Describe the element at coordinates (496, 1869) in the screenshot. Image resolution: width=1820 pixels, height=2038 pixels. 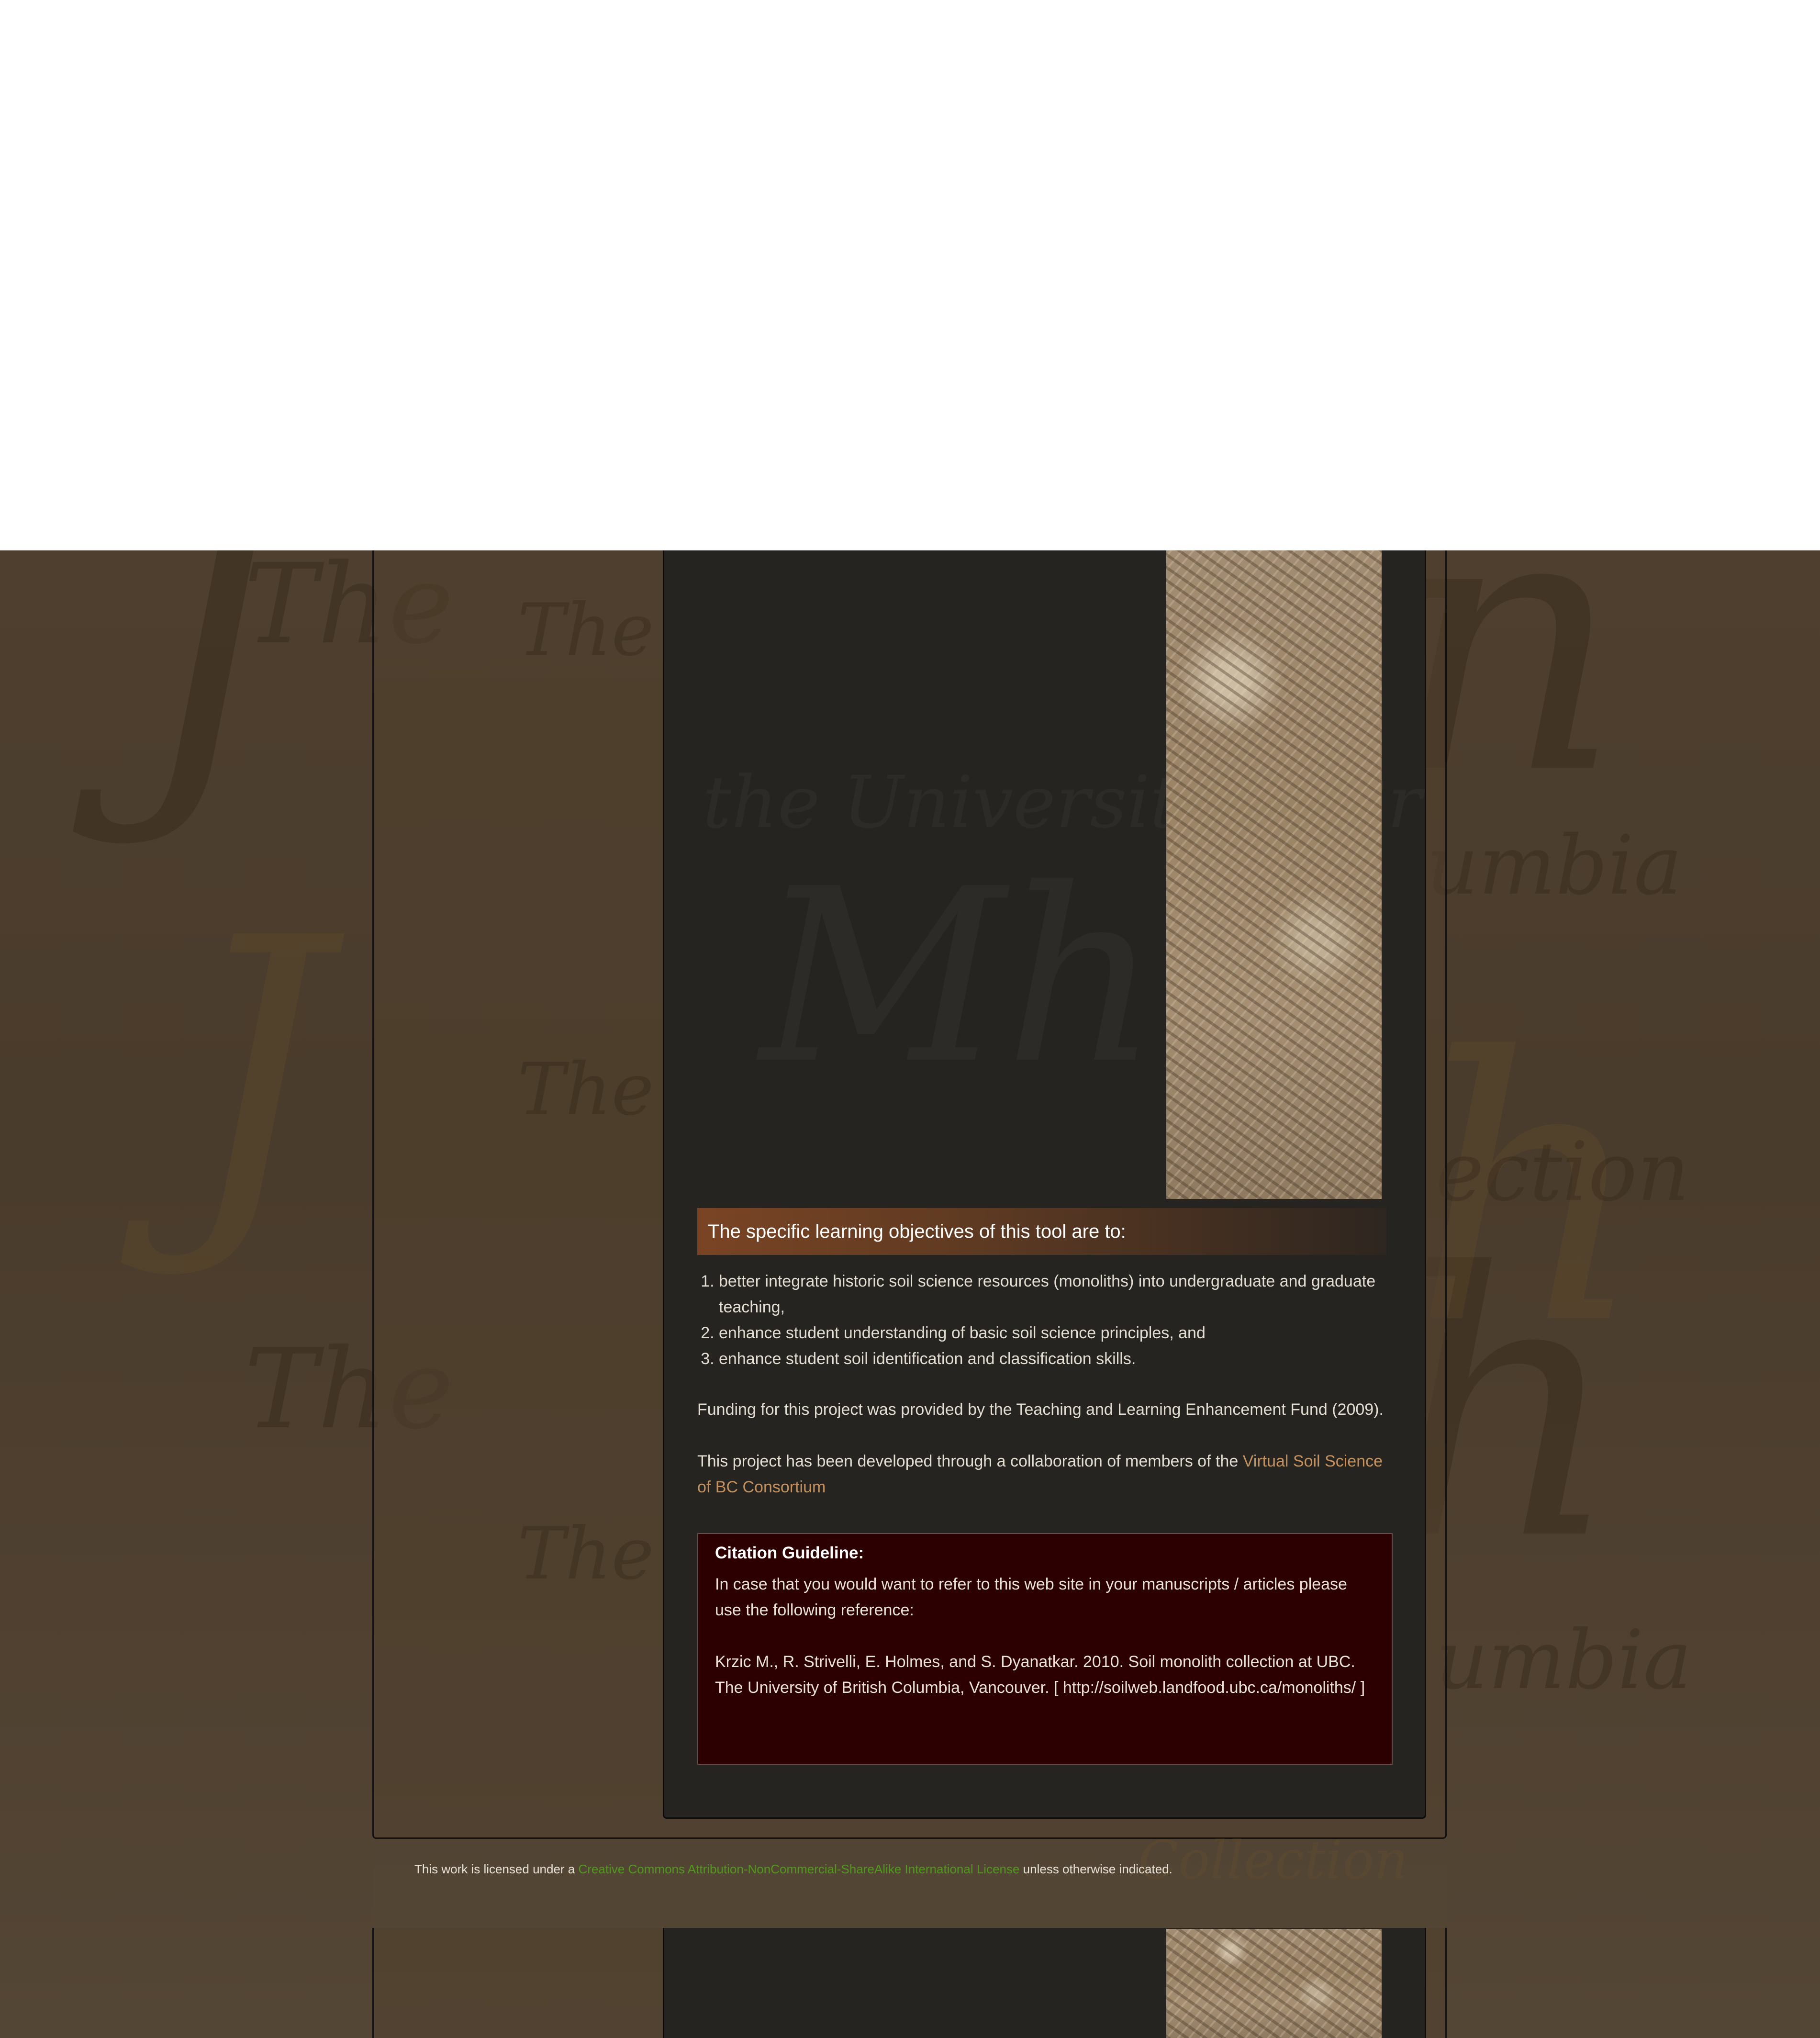
I see `license-prefix: This work is licensed under a` at that location.